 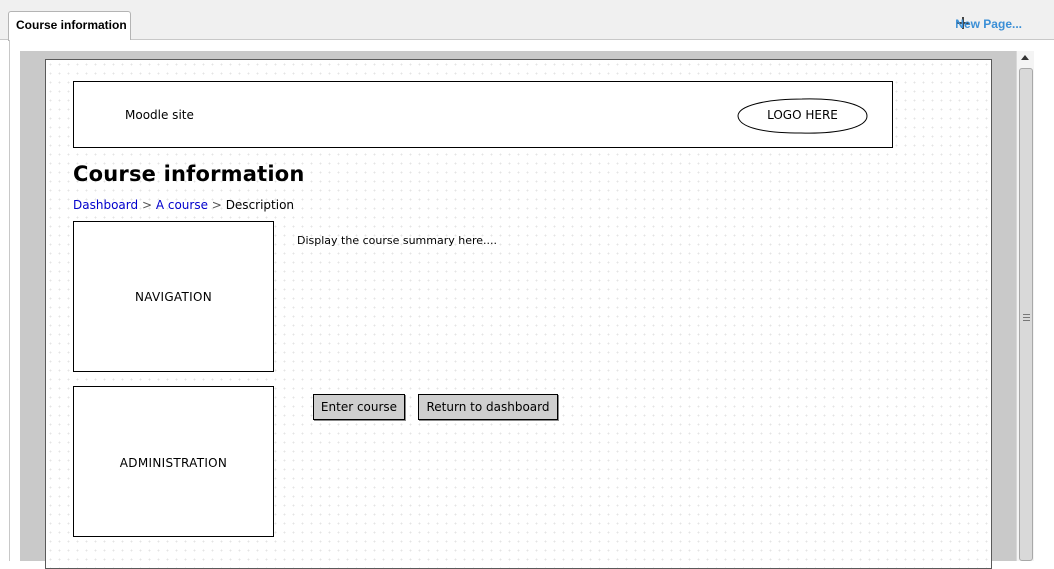 I want to click on logo-text: LOGO HERE, so click(x=802, y=115).